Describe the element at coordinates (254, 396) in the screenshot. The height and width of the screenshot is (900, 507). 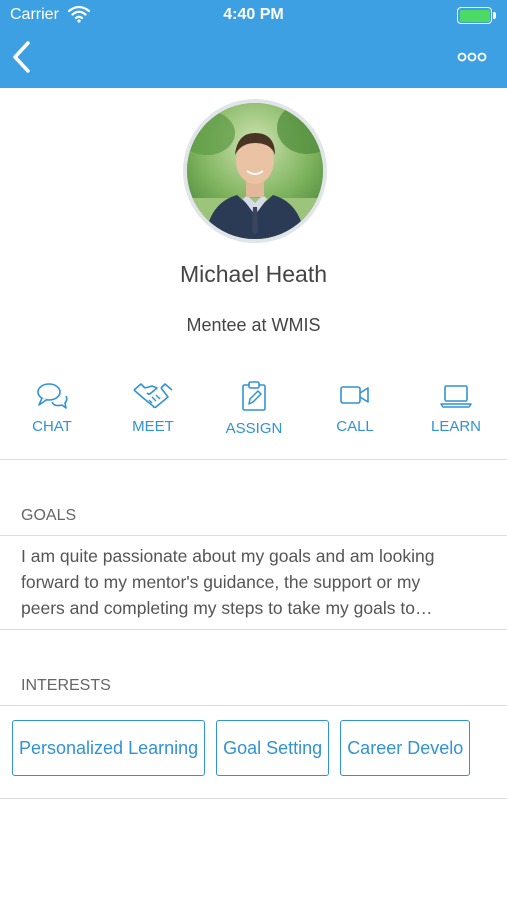
I see `clipboard-pencil-icon` at that location.